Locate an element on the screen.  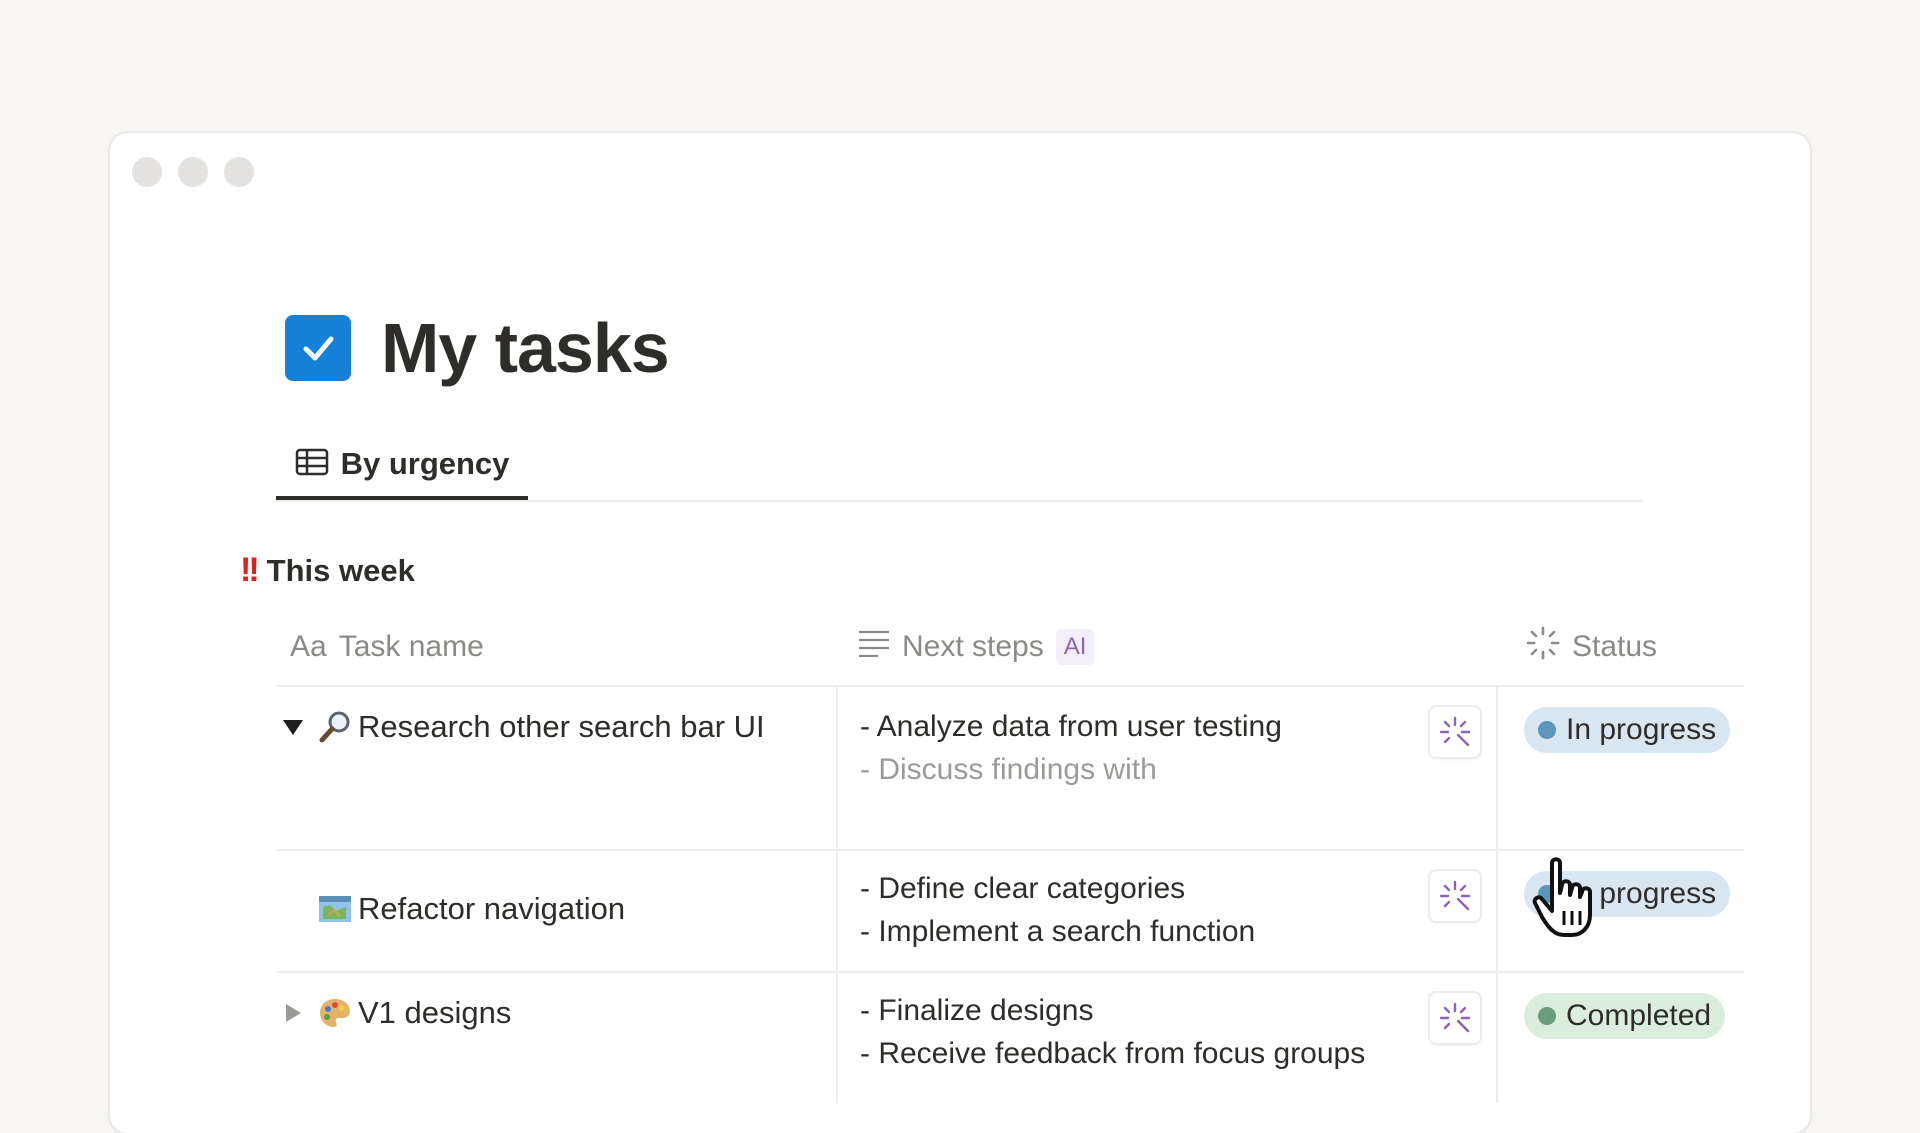
task-name-cell: Research other search bar UI is located at coordinates (556, 768).